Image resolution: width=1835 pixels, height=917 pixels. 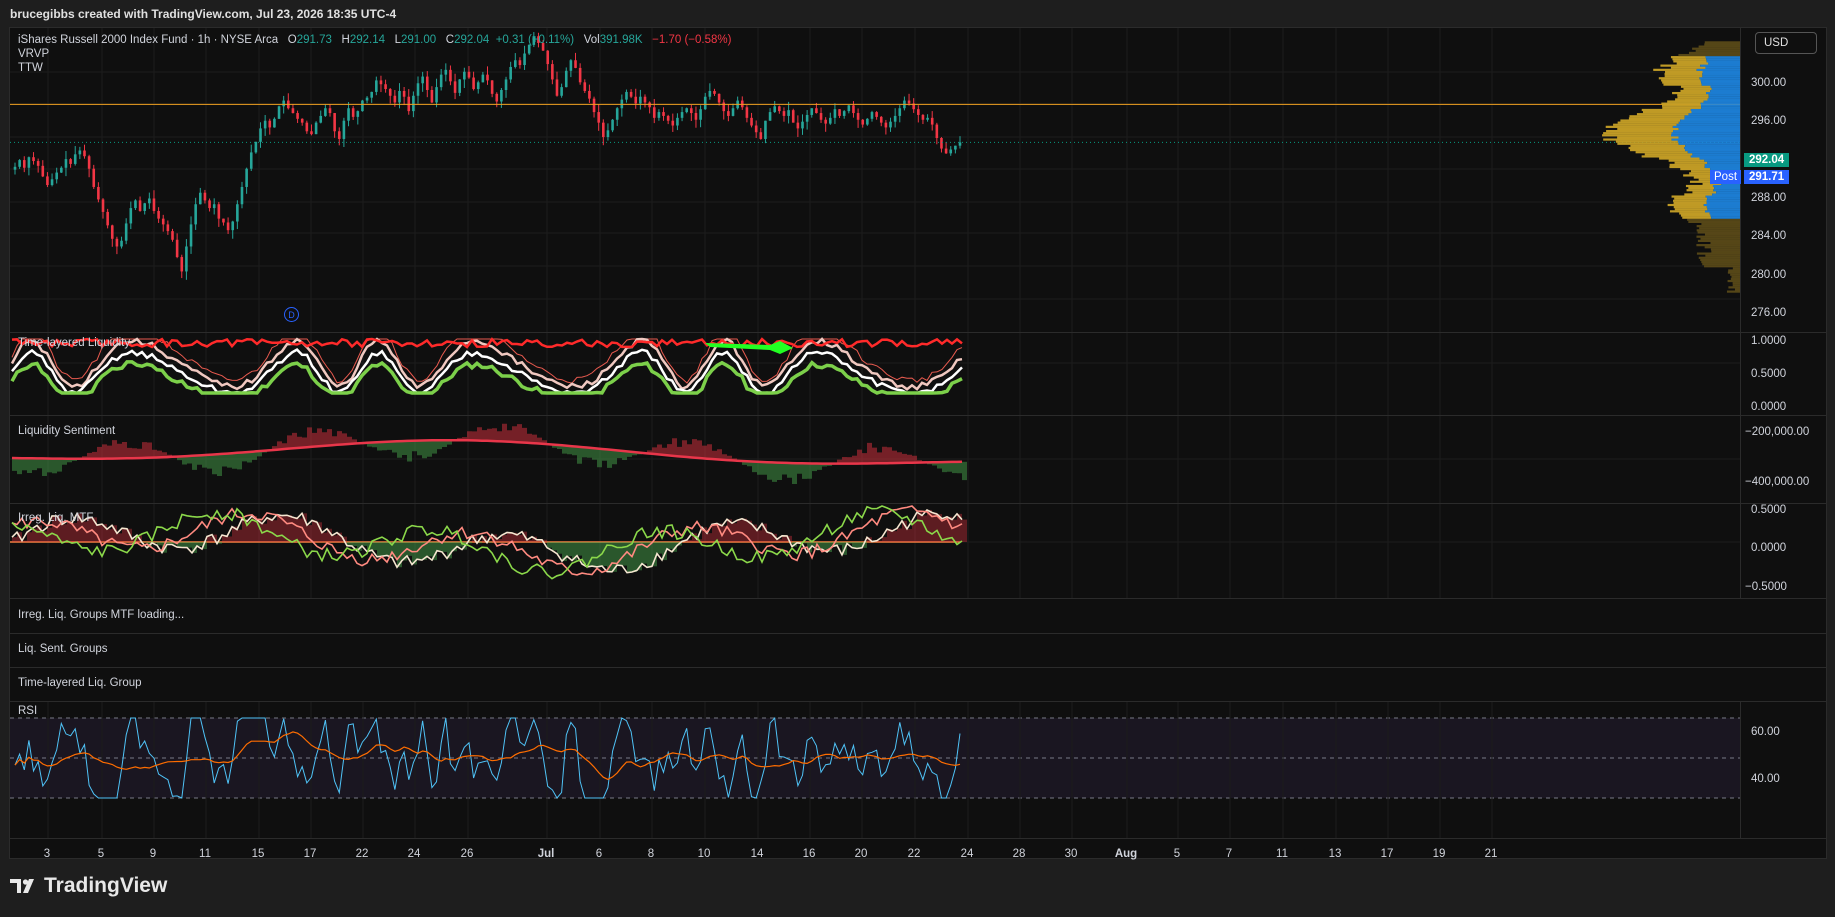 What do you see at coordinates (1769, 275) in the screenshot?
I see `price-tick-280: 280.00` at bounding box center [1769, 275].